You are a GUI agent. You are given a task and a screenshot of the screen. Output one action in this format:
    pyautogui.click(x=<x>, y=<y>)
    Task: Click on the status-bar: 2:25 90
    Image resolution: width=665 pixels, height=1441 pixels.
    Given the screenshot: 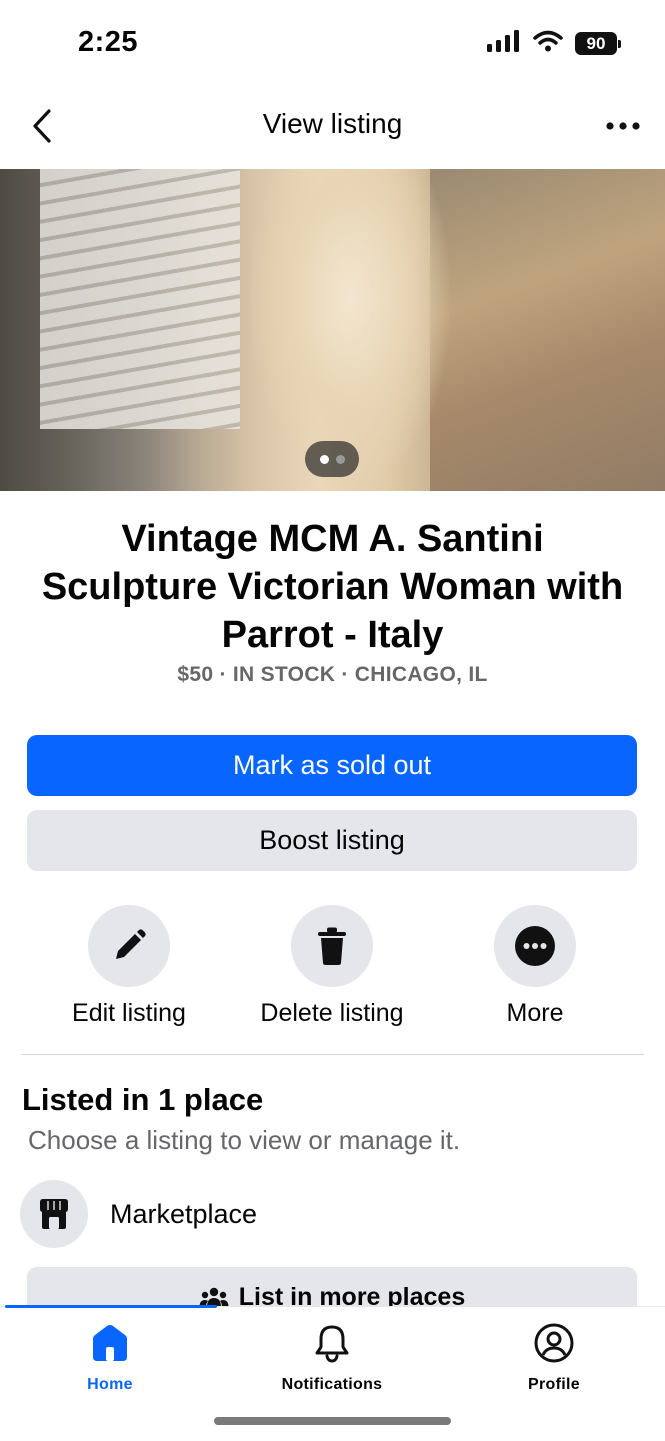 What is the action you would take?
    pyautogui.click(x=332, y=45)
    